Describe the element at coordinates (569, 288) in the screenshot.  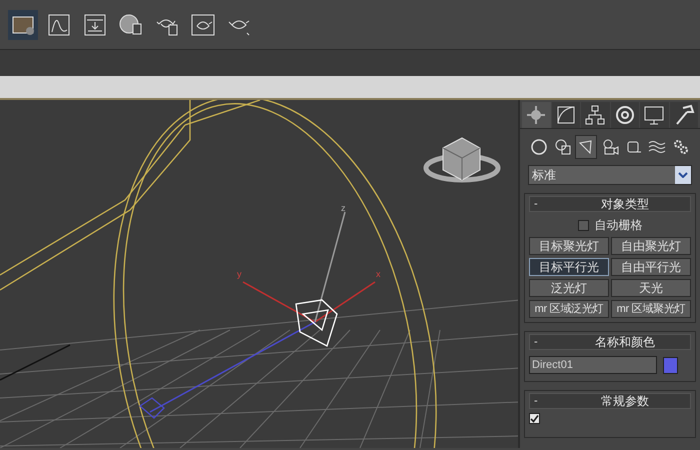
I see `light-type-button: 泛光灯` at that location.